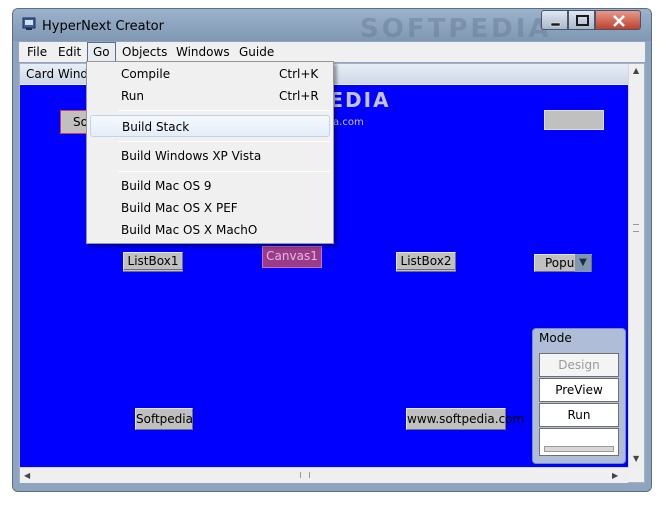 This screenshot has width=672, height=512. Describe the element at coordinates (555, 24) in the screenshot. I see `minimize-icon` at that location.